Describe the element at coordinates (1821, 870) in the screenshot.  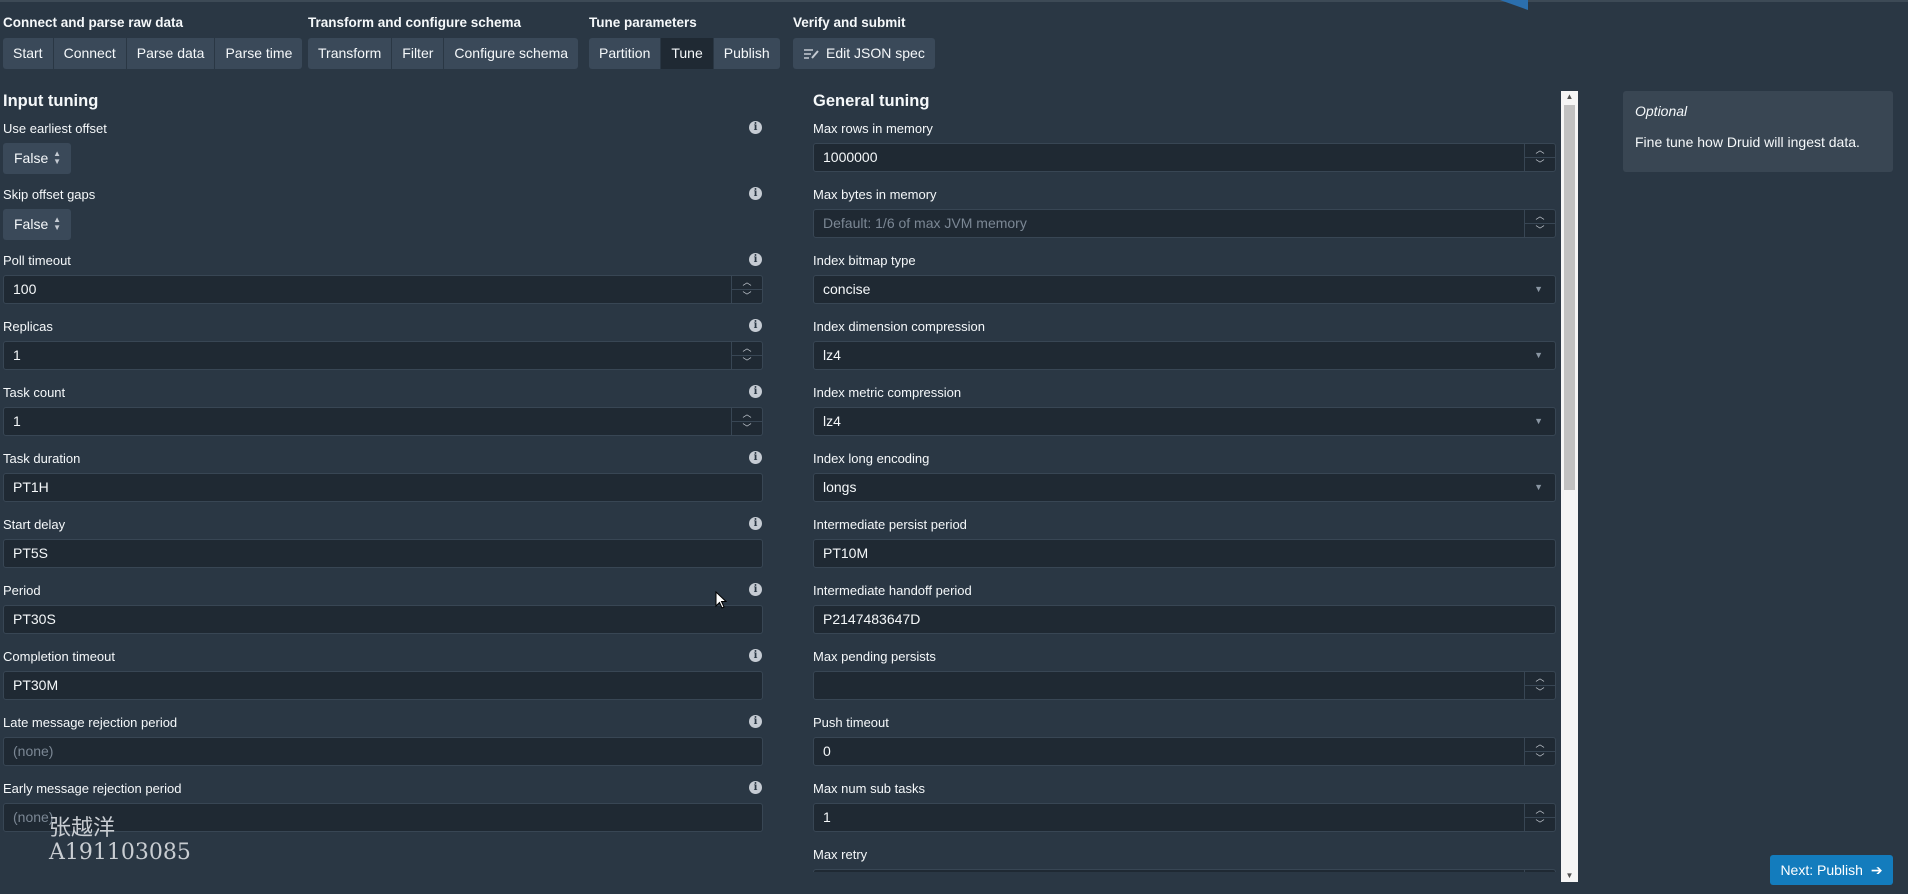
I see `next-publish-label: Next: Publish` at that location.